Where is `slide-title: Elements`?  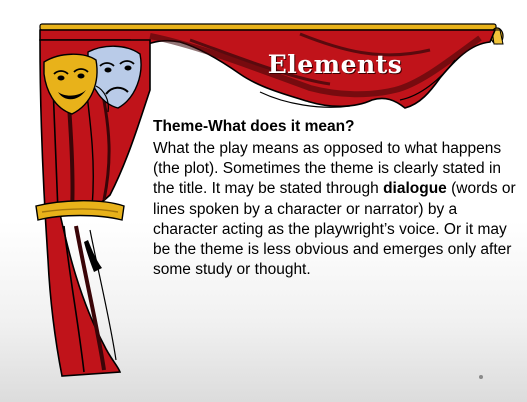
slide-title: Elements is located at coordinates (335, 64).